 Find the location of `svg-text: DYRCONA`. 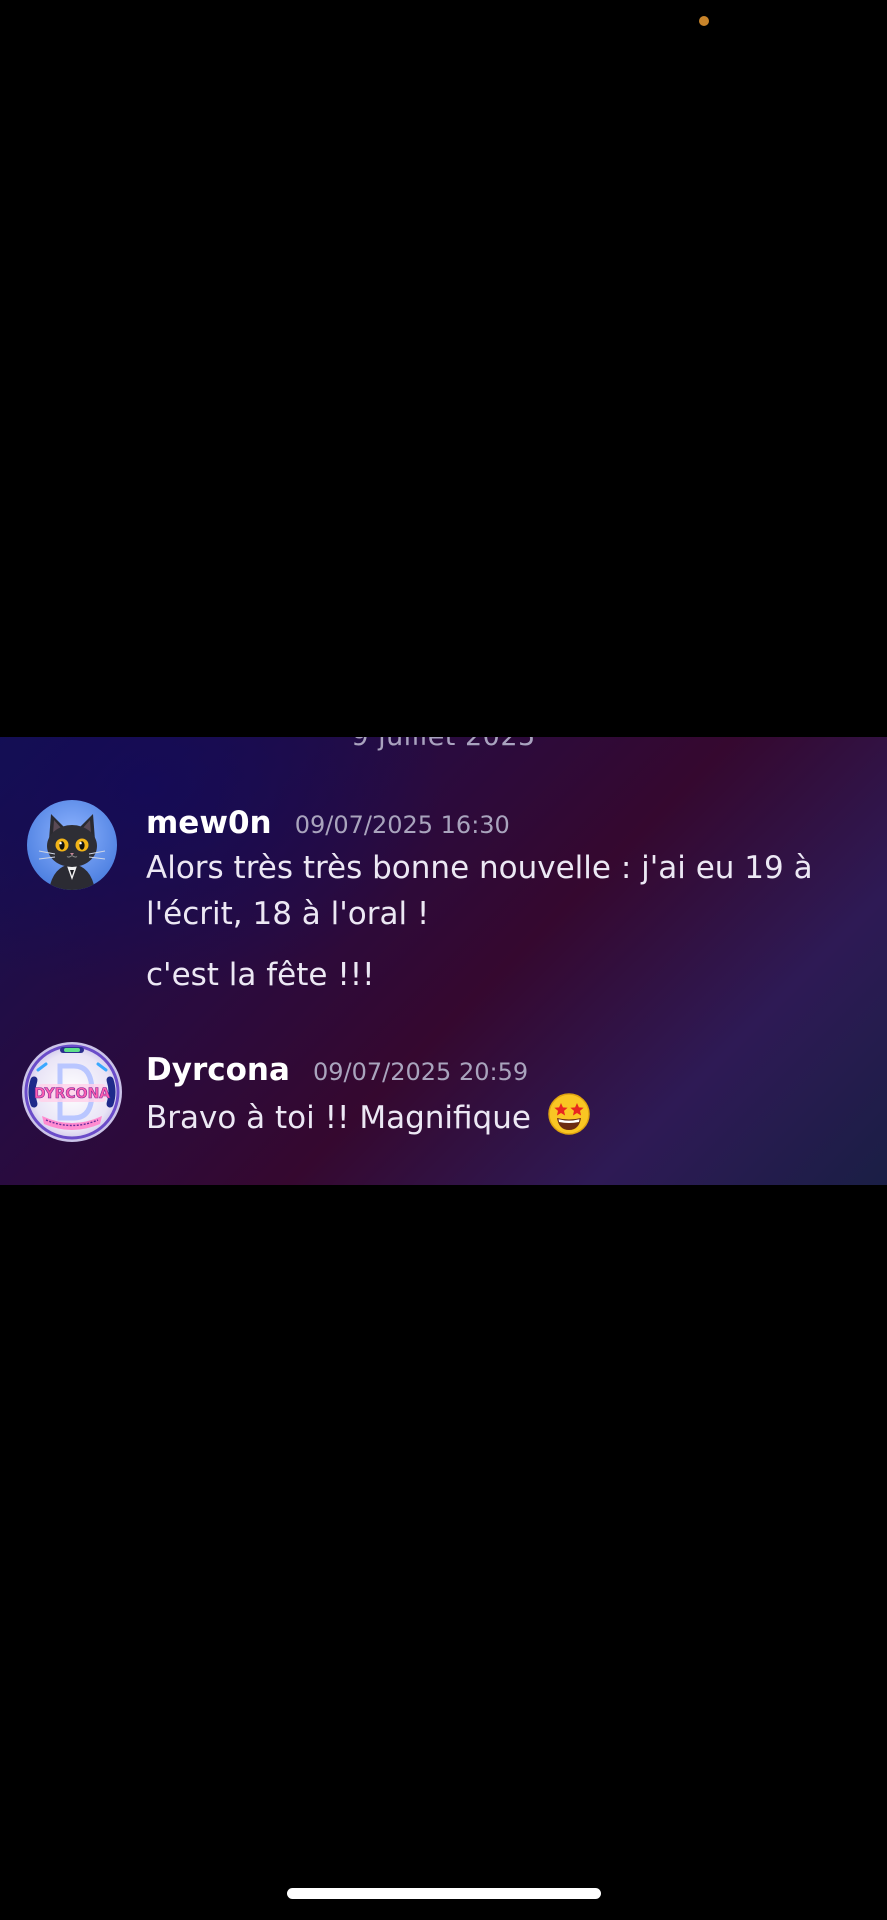

svg-text: DYRCONA is located at coordinates (72, 1094).